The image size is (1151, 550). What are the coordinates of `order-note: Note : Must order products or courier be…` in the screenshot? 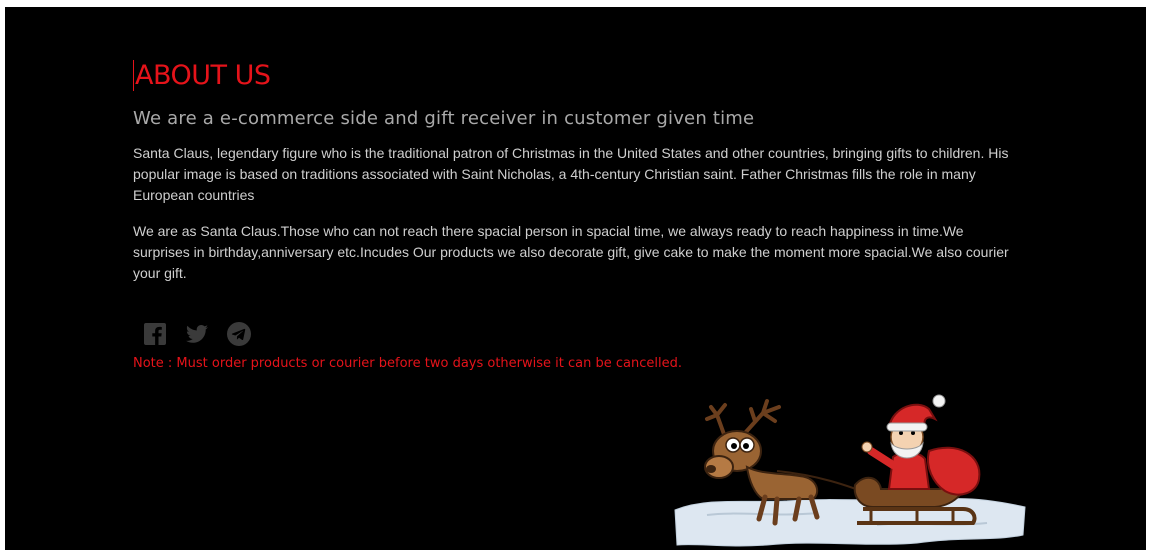 It's located at (407, 363).